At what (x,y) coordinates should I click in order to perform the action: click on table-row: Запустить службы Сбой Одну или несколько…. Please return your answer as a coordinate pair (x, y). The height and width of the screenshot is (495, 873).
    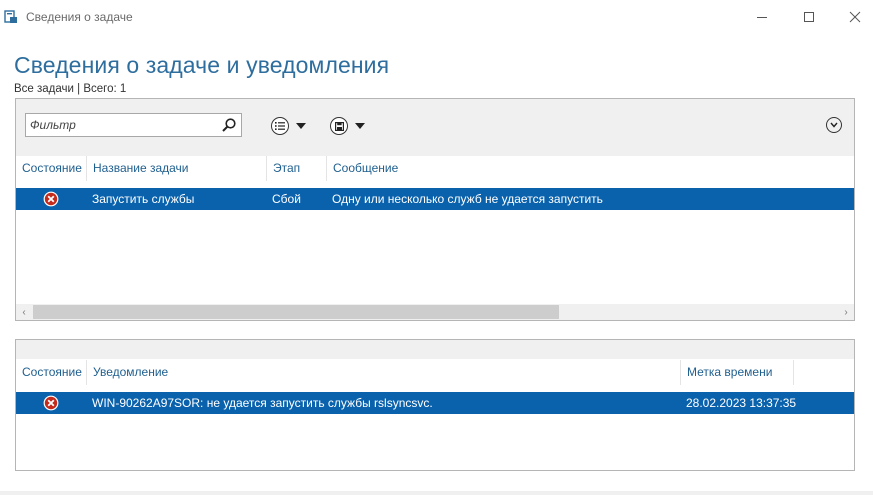
    Looking at the image, I should click on (435, 199).